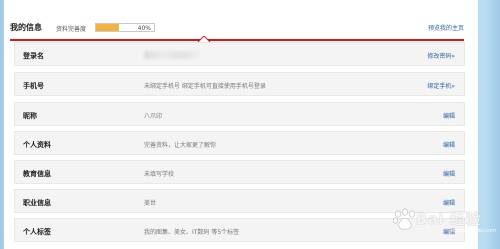 The image size is (500, 249). I want to click on row-value: 美世, so click(150, 203).